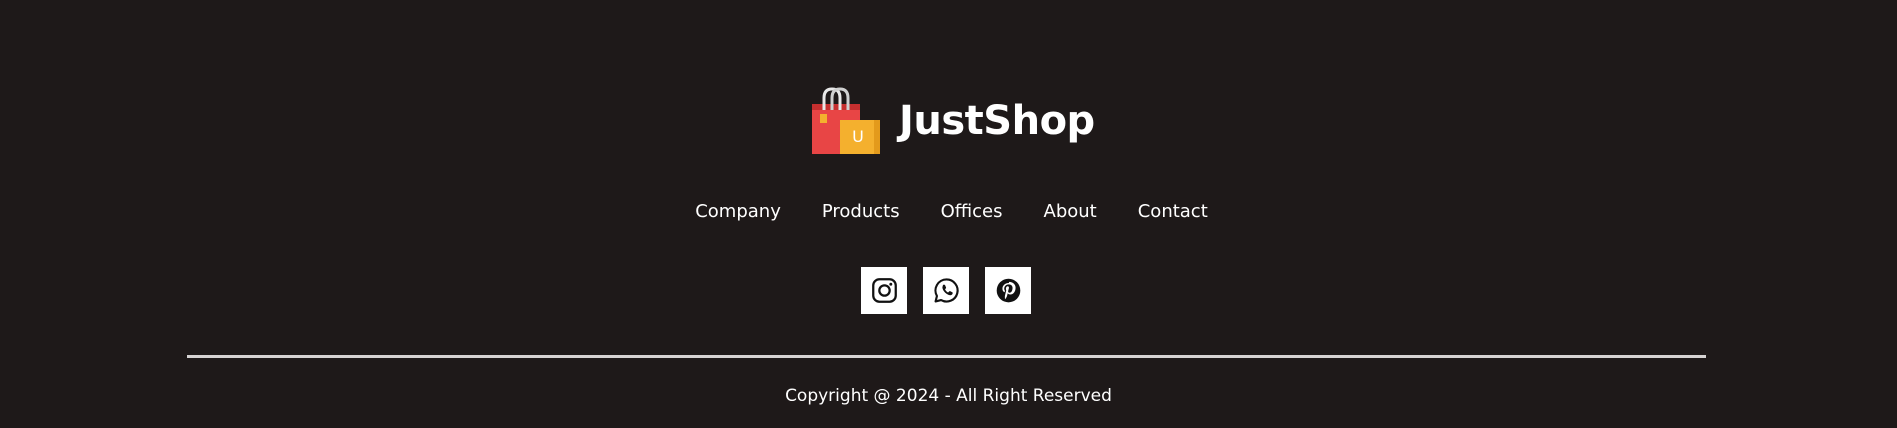 This screenshot has width=1897, height=428. Describe the element at coordinates (1173, 212) in the screenshot. I see `nav-link-contact: Contact` at that location.